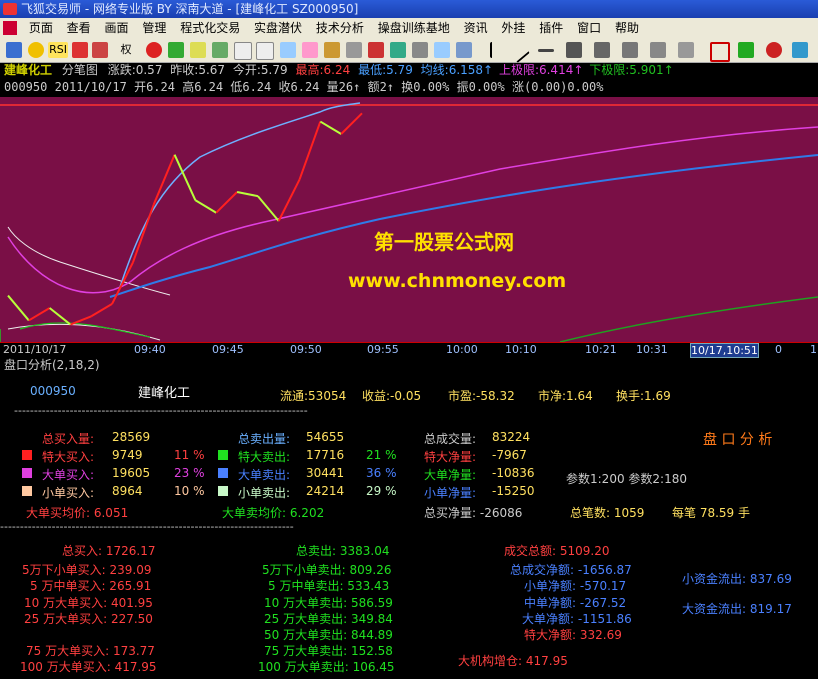  I want to click on rights-button: 权, so click(126, 50).